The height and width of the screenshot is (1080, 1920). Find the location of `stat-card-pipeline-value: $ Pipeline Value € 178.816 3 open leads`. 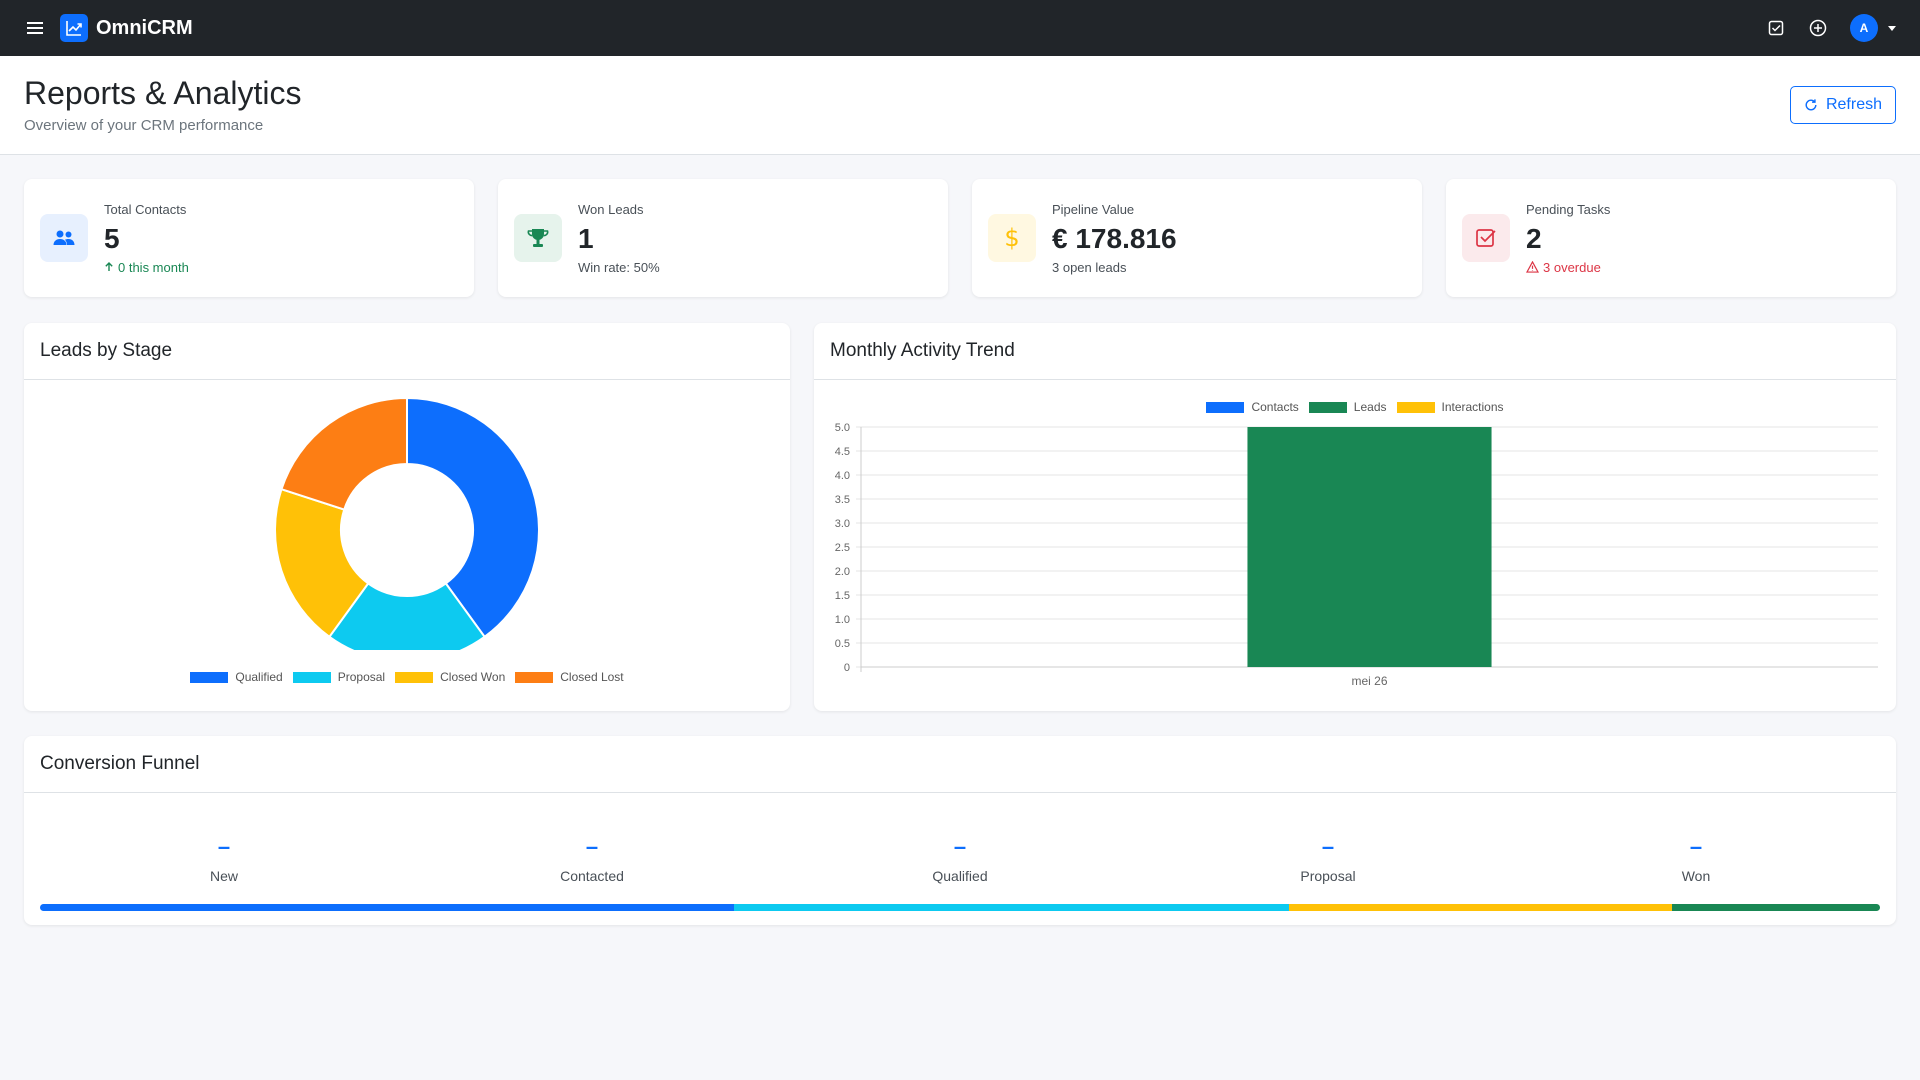

stat-card-pipeline-value: $ Pipeline Value € 178.816 3 open leads is located at coordinates (1197, 238).